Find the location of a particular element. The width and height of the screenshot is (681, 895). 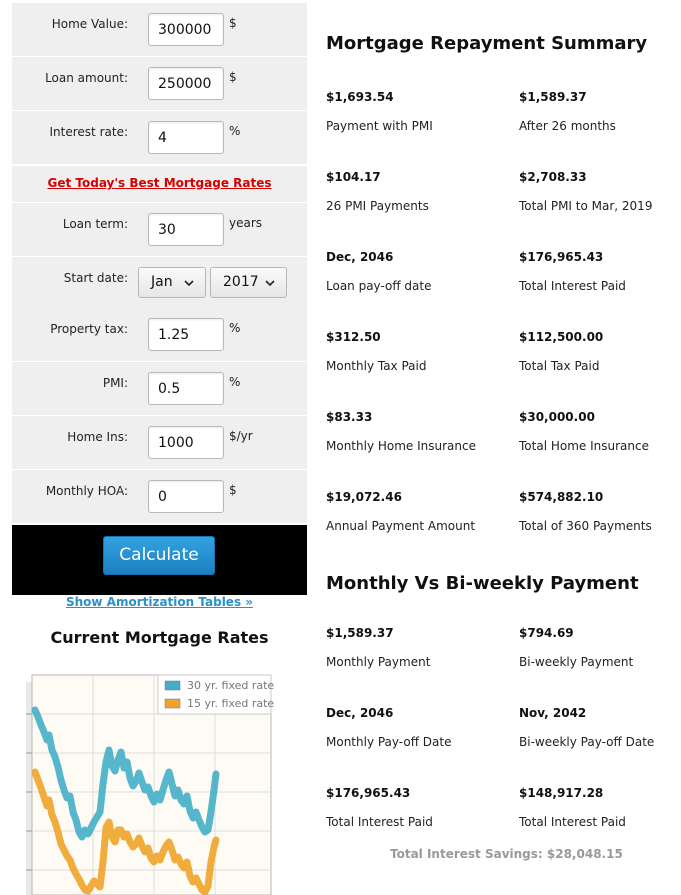

property-tax-input is located at coordinates (186, 334).